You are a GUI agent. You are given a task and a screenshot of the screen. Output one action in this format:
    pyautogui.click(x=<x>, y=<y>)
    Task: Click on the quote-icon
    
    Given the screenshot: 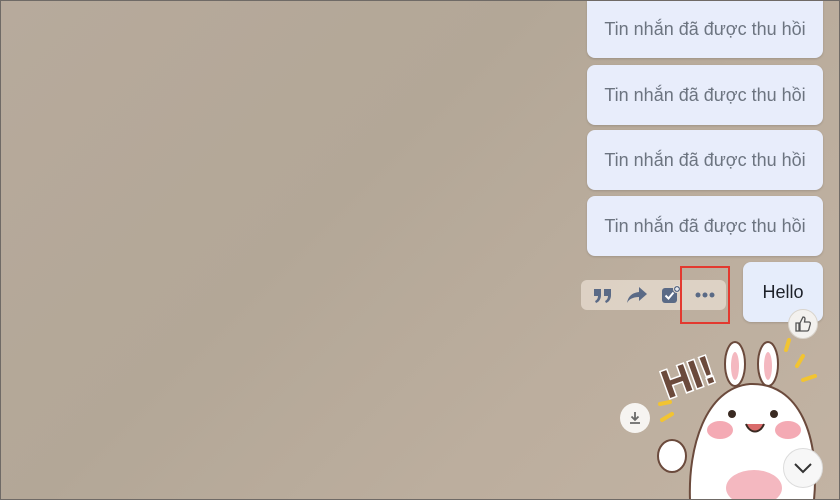 What is the action you would take?
    pyautogui.click(x=602, y=296)
    